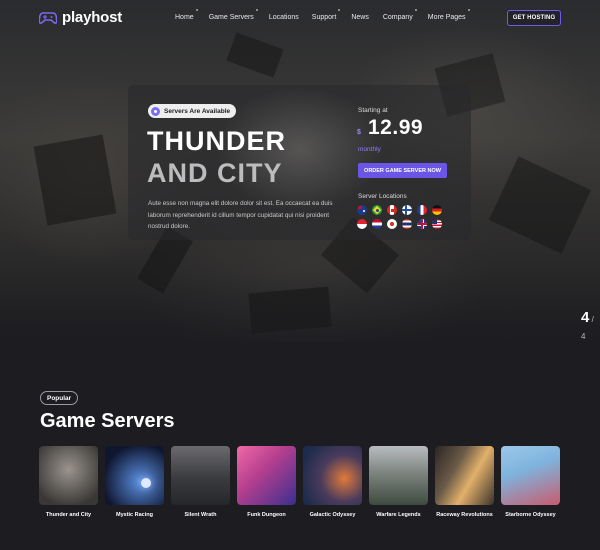  What do you see at coordinates (107, 421) in the screenshot?
I see `section-title: Game Servers` at bounding box center [107, 421].